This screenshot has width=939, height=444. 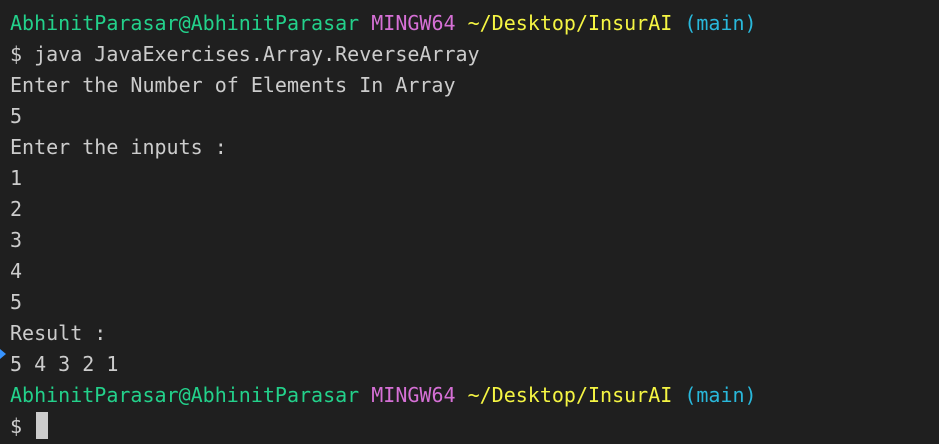 I want to click on output-line: 5 4 3 2 1, so click(x=64, y=364).